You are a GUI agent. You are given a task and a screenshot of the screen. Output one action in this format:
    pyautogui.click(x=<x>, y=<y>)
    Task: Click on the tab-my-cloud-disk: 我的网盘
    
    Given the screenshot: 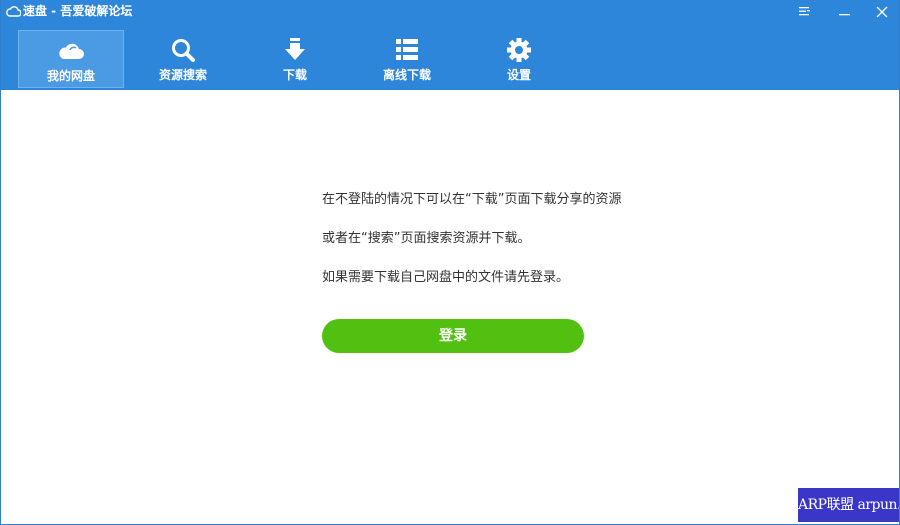 What is the action you would take?
    pyautogui.click(x=71, y=59)
    